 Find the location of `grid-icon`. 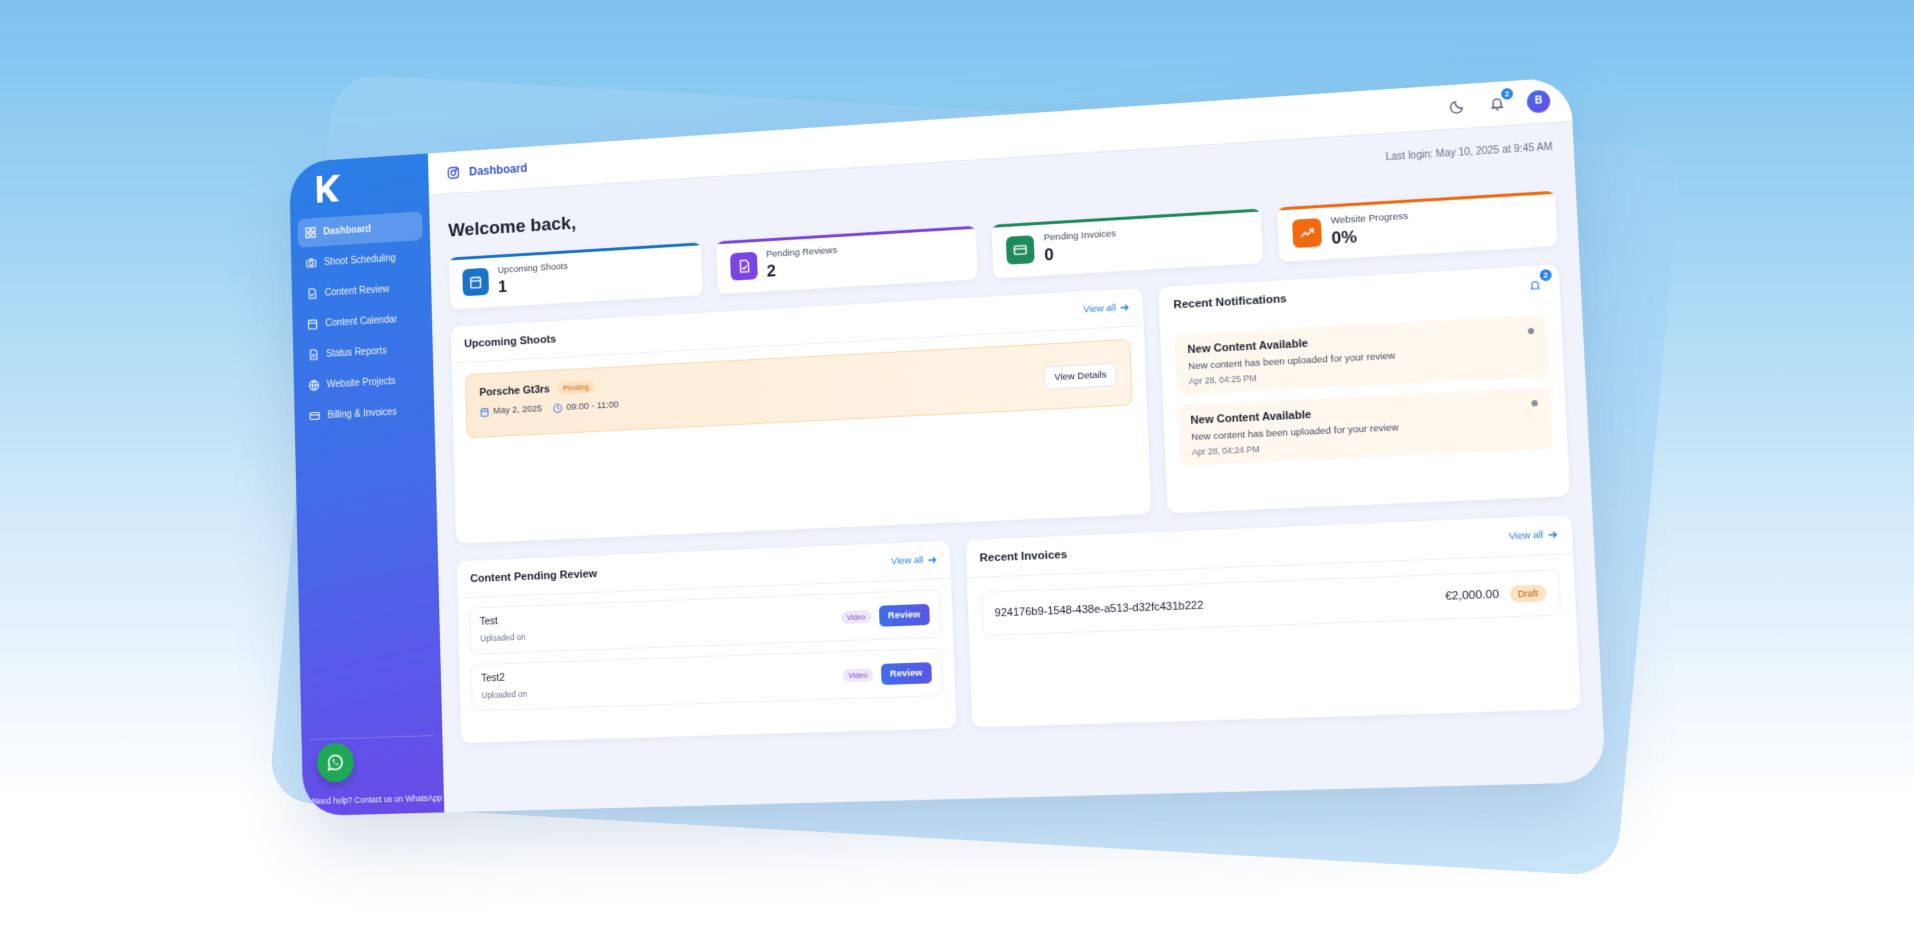

grid-icon is located at coordinates (310, 233).